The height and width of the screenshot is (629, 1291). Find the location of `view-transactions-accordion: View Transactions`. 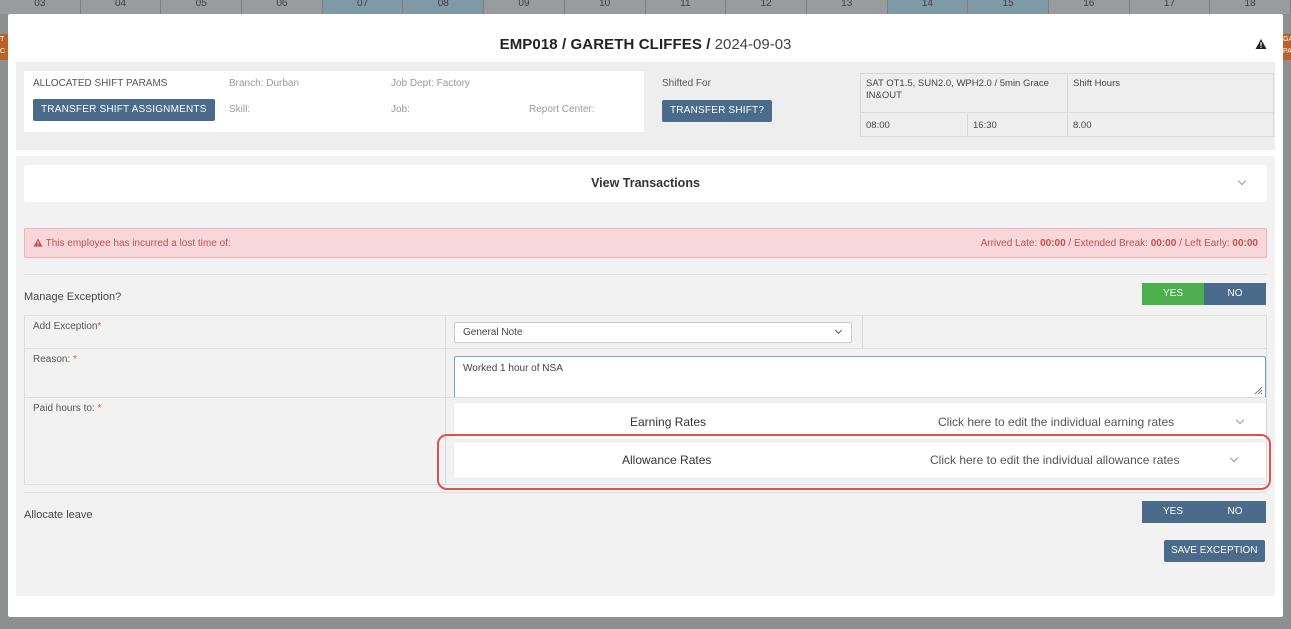

view-transactions-accordion: View Transactions is located at coordinates (645, 183).